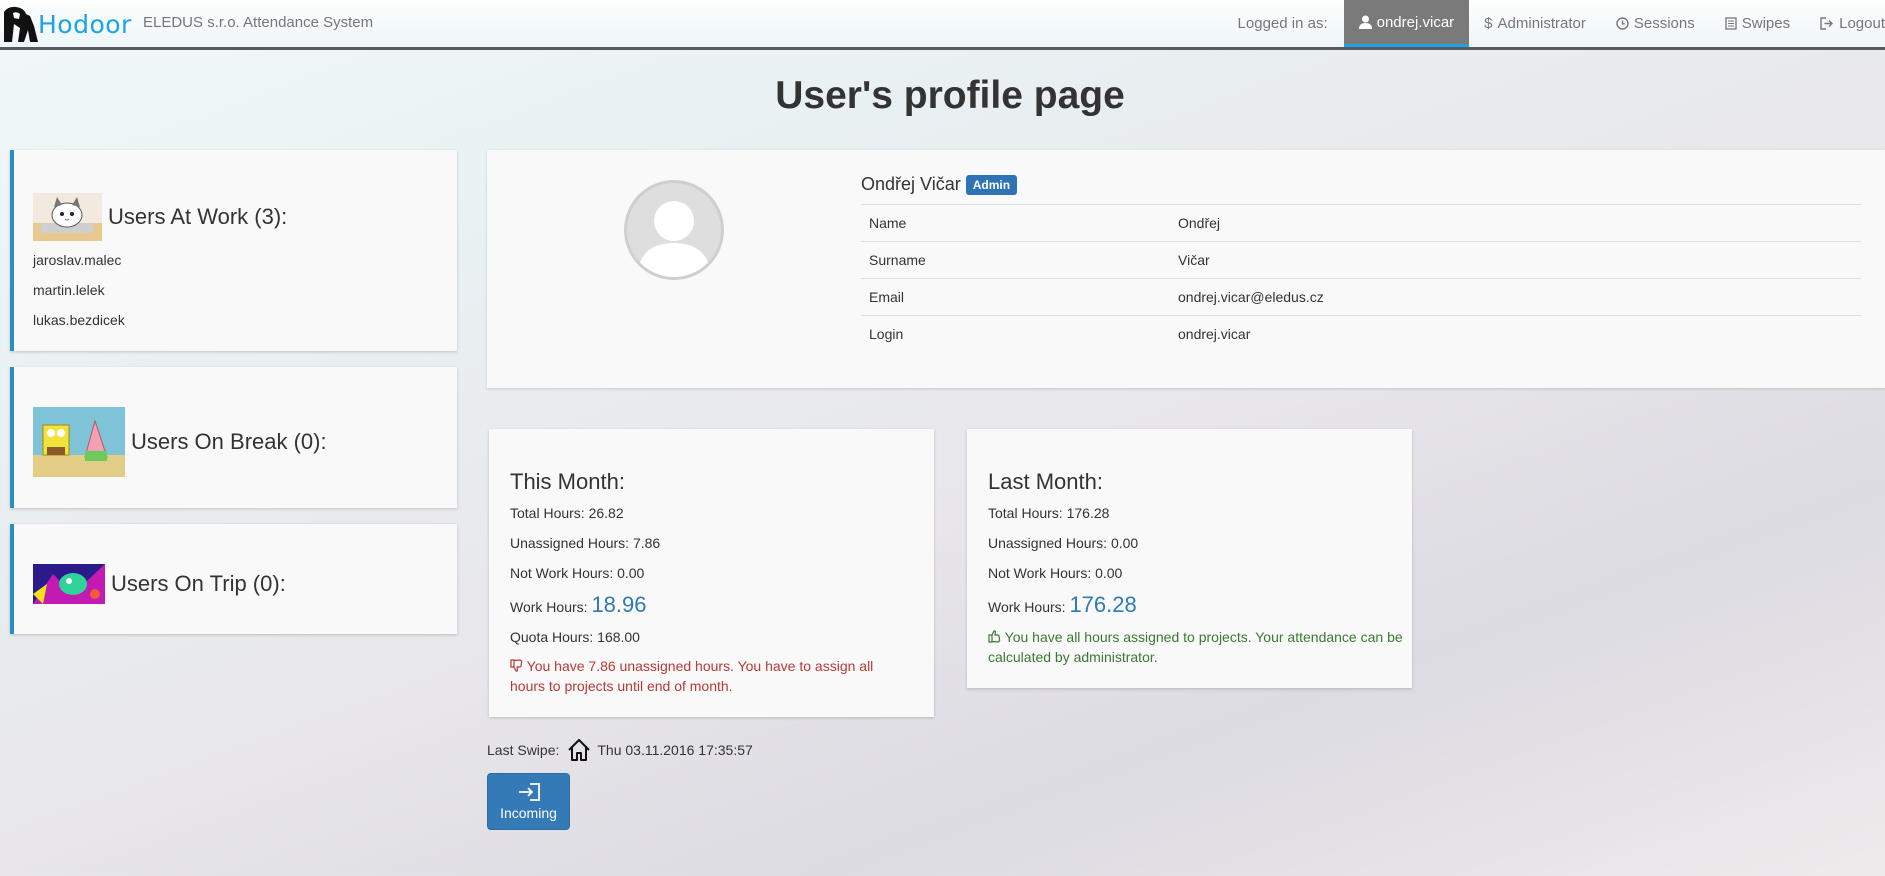  I want to click on list-item: martin.lelek, so click(79, 295).